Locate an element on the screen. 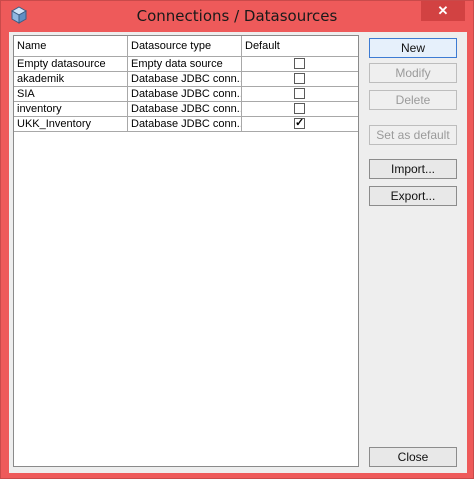  row-type: Empty data source is located at coordinates (185, 64).